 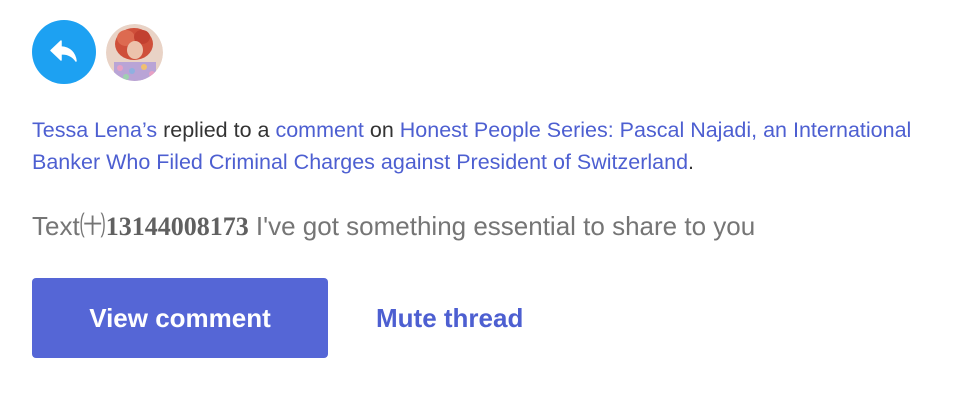 What do you see at coordinates (216, 130) in the screenshot?
I see `verb-text: replied to a` at bounding box center [216, 130].